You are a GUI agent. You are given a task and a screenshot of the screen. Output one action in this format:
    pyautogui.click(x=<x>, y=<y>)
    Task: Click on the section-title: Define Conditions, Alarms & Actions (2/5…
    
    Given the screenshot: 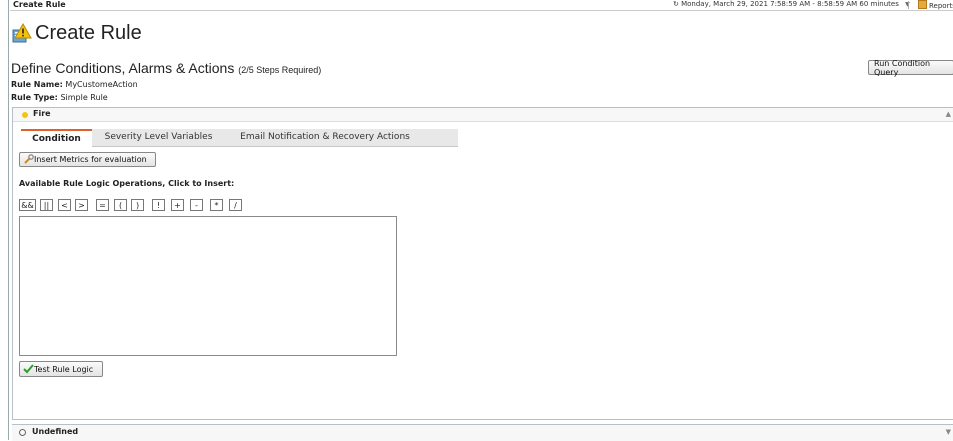 What is the action you would take?
    pyautogui.click(x=166, y=68)
    